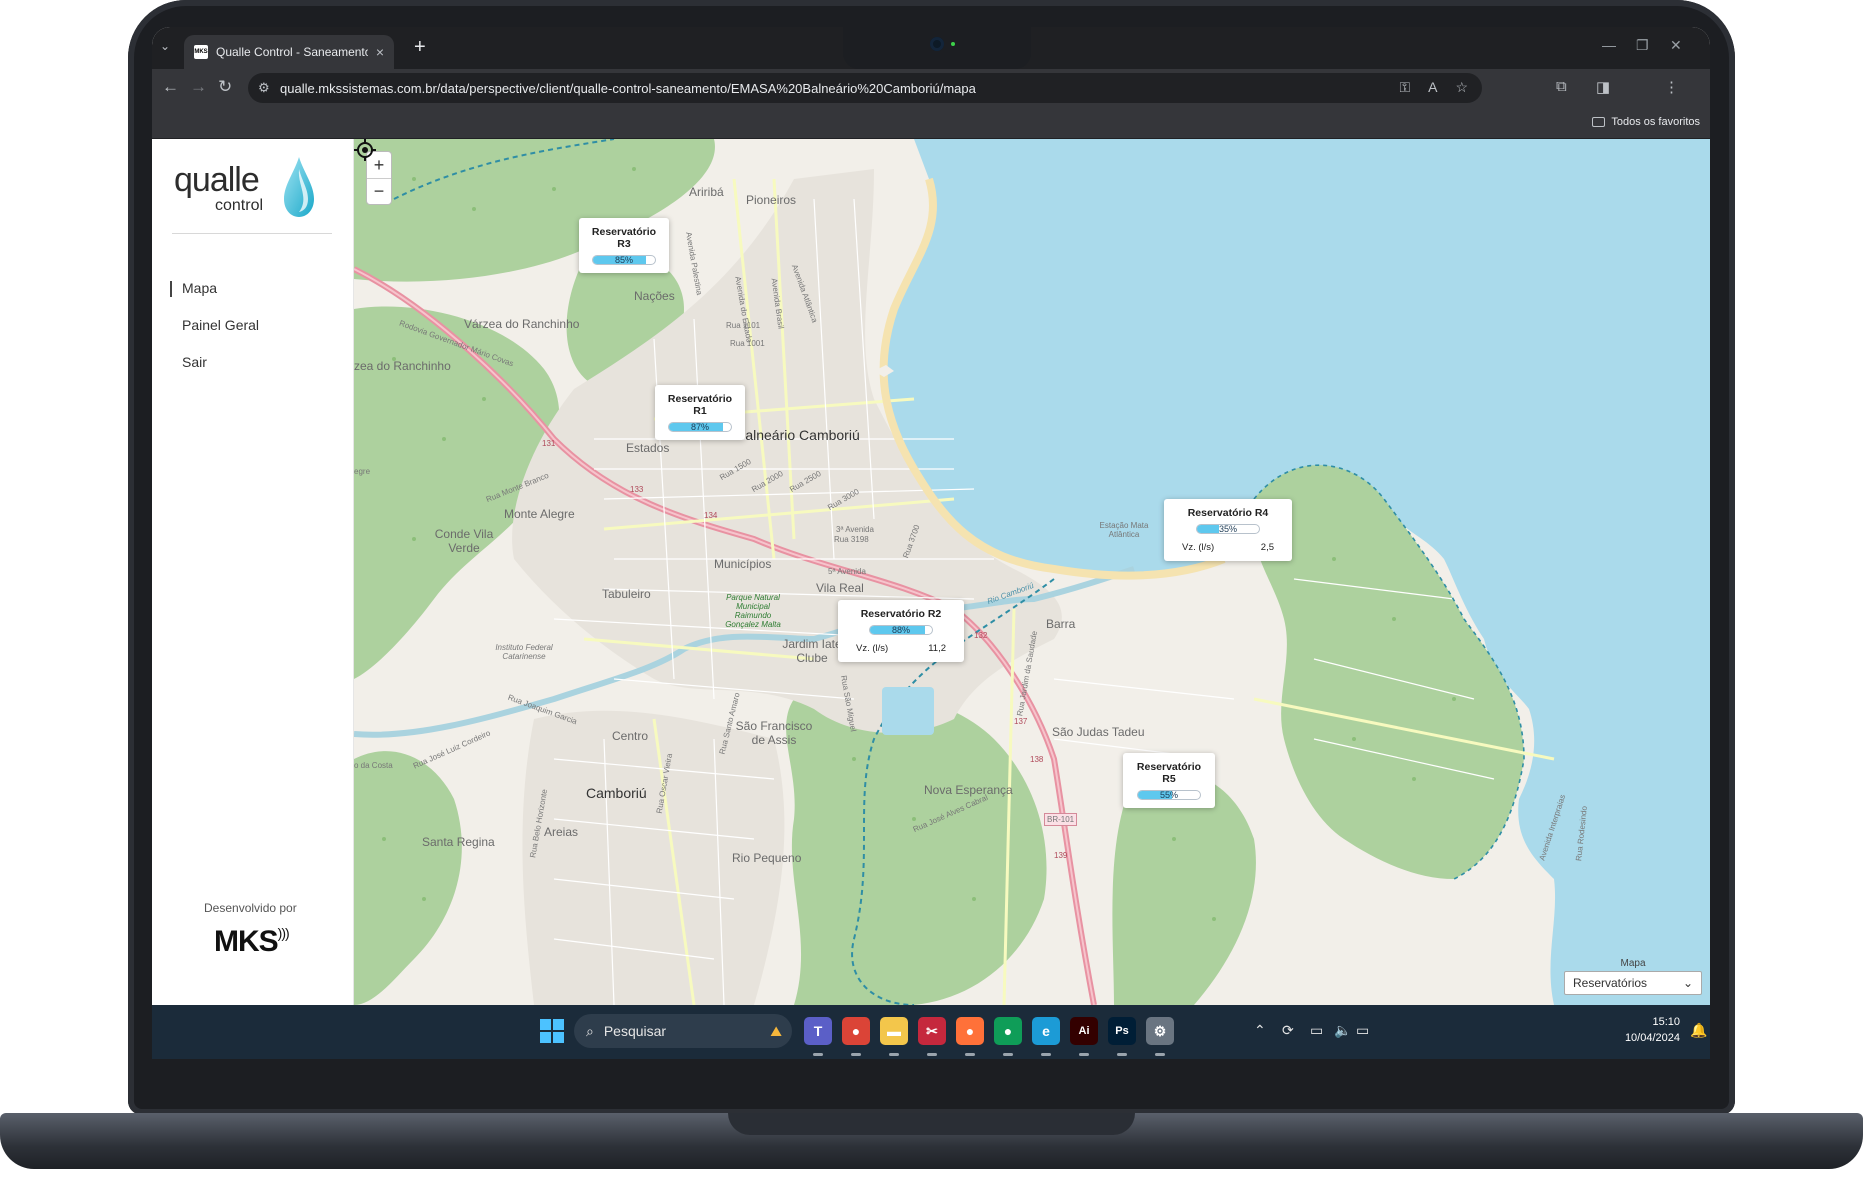 This screenshot has height=1177, width=1863. What do you see at coordinates (1169, 780) in the screenshot?
I see `reservoir-card-r5: Reservatório R5 55%` at bounding box center [1169, 780].